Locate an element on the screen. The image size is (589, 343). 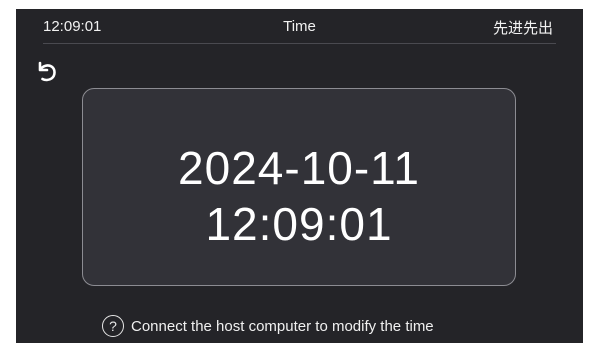
status-bar: 12:09:01 Time 先进先出 is located at coordinates (299, 26).